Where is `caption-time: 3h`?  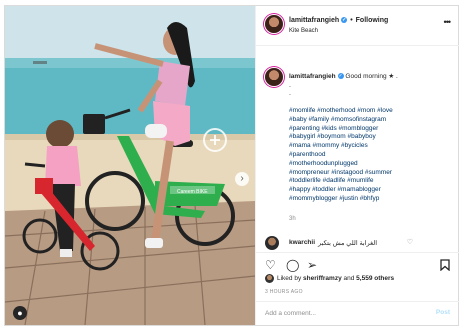 caption-time: 3h is located at coordinates (292, 219).